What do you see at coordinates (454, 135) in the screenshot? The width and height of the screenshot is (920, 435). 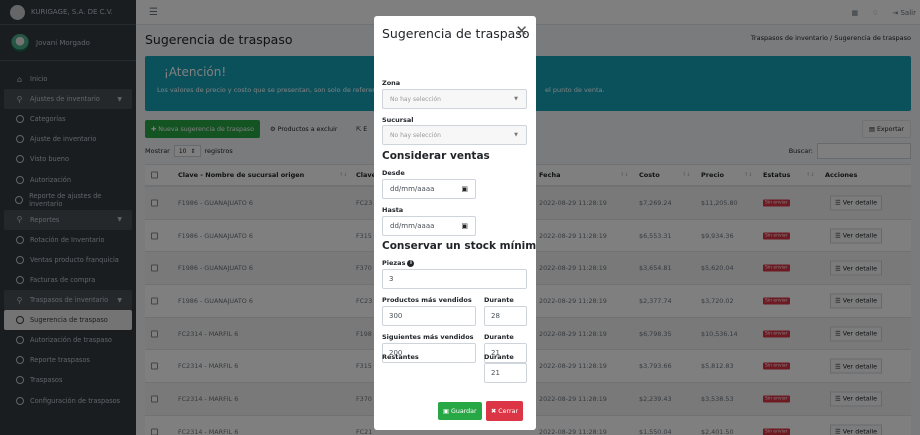 I see `sucursal-select: No hay selección ▼` at bounding box center [454, 135].